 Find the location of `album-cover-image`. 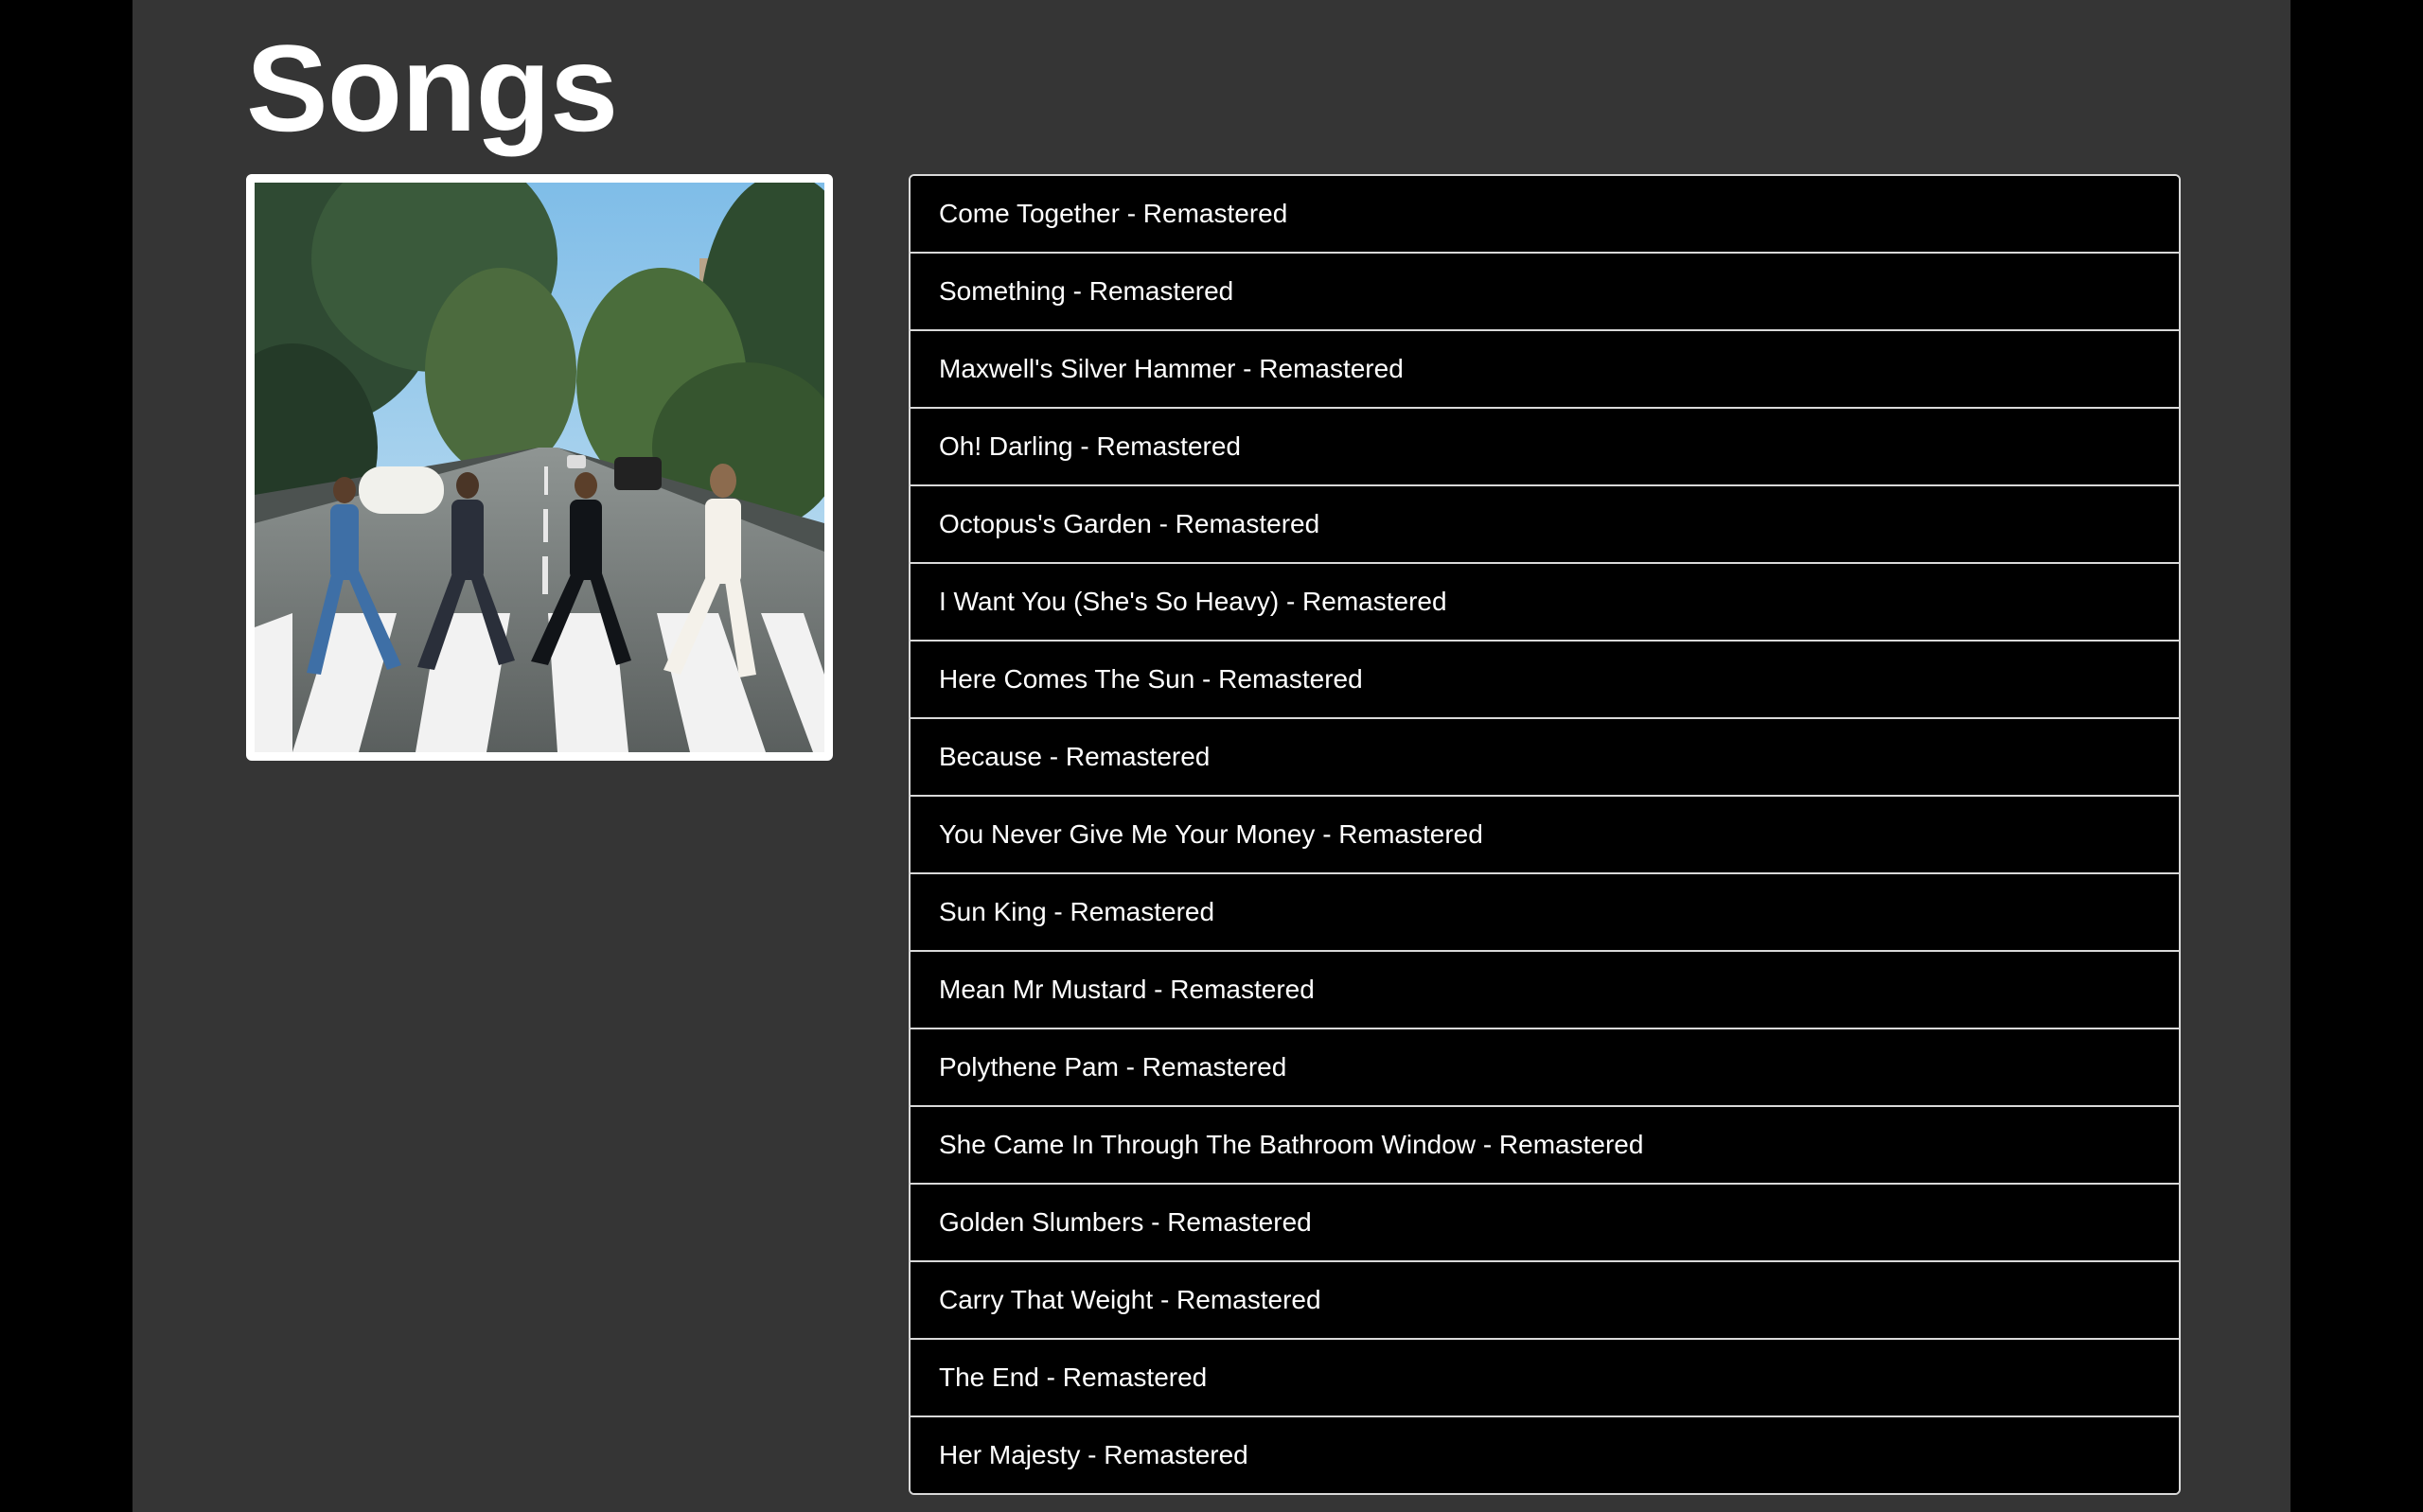

album-cover-image is located at coordinates (539, 467).